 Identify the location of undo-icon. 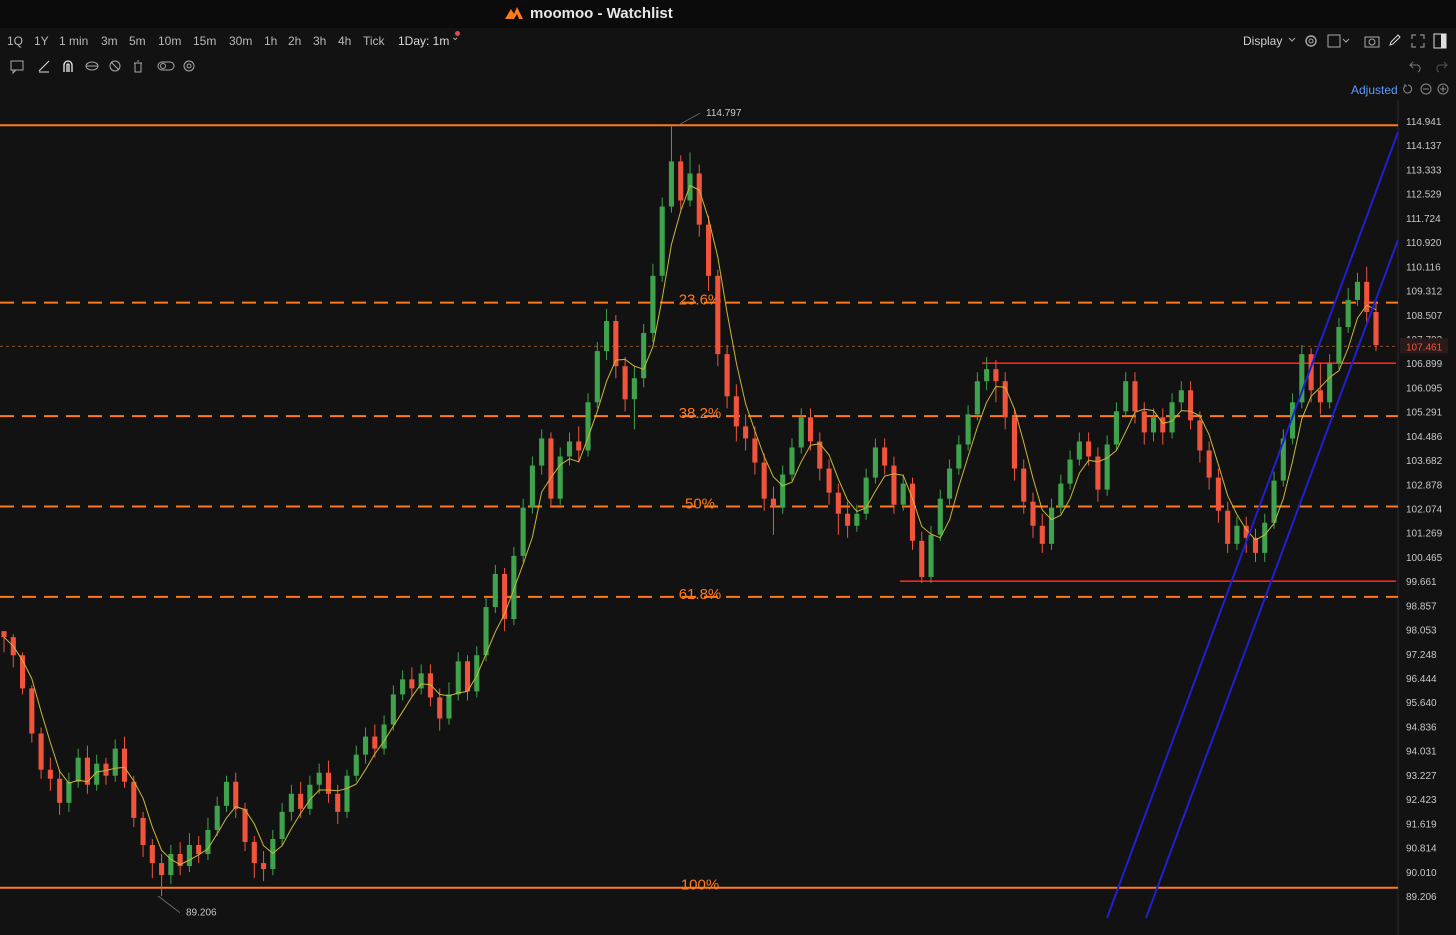
(1416, 66).